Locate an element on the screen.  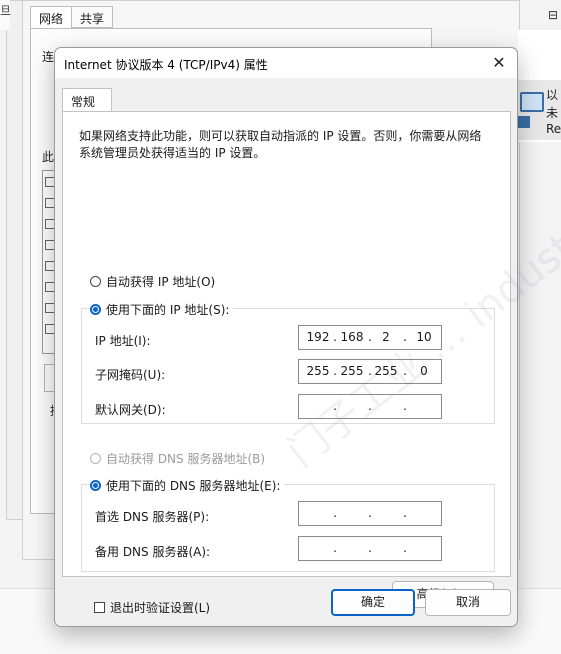
radio-manual-ip: 使用下面的 IP 地址(S): is located at coordinates (162, 309).